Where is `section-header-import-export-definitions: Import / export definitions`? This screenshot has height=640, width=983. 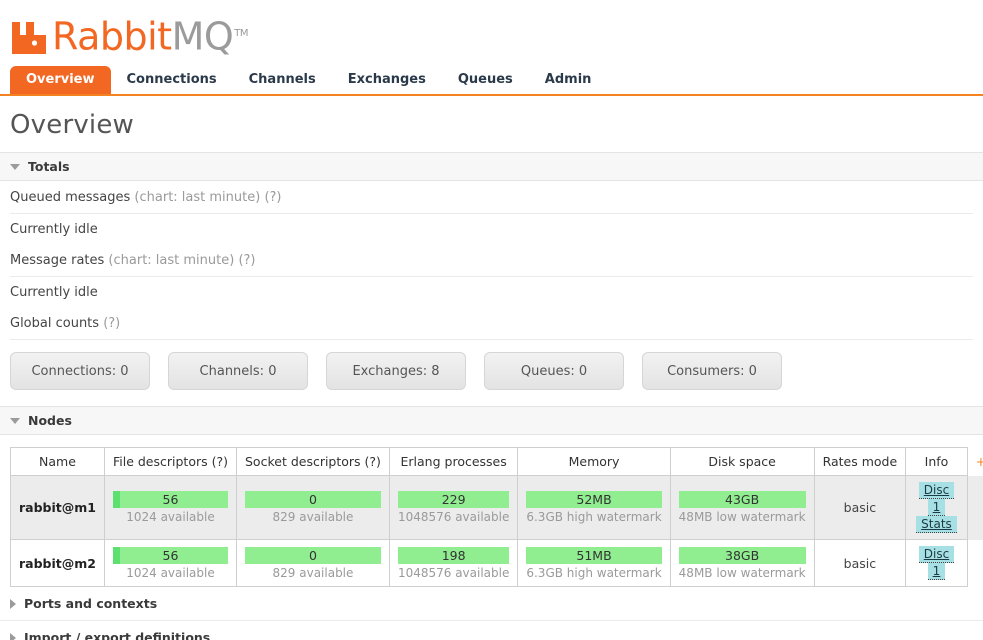 section-header-import-export-definitions: Import / export definitions is located at coordinates (491, 630).